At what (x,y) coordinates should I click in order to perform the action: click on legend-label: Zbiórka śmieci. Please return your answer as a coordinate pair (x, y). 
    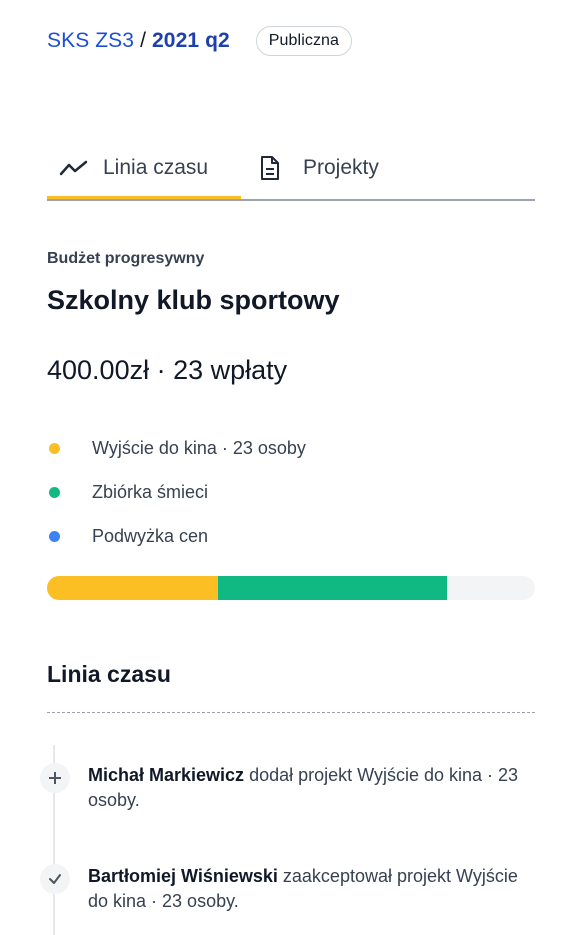
    Looking at the image, I should click on (150, 491).